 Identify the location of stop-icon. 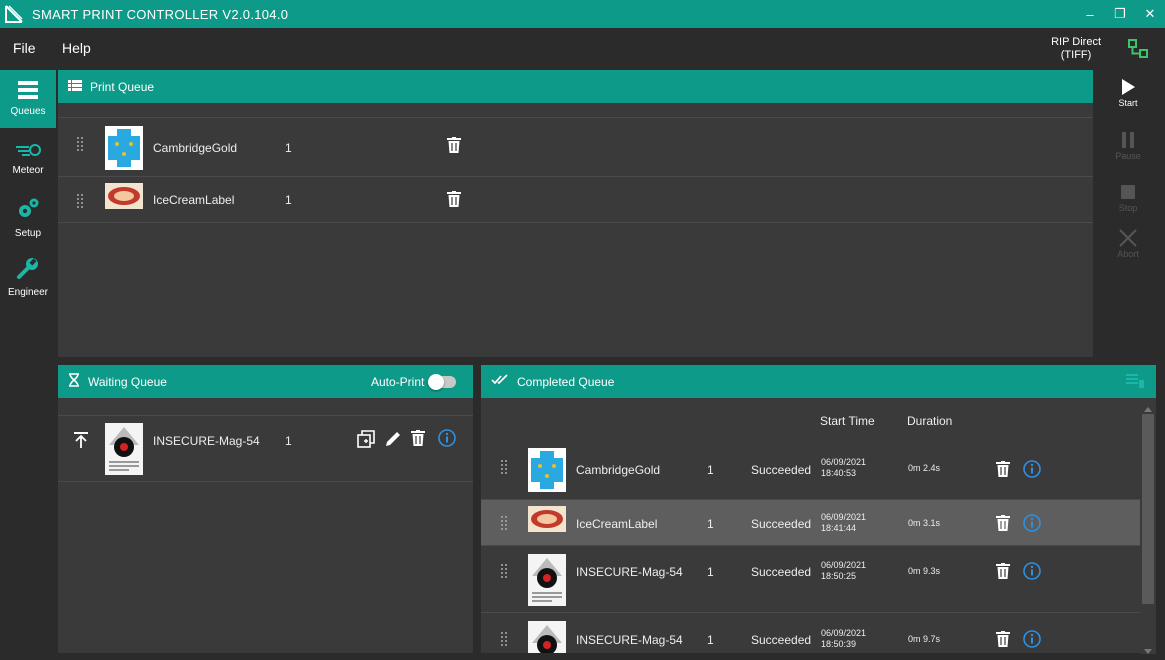
(1128, 193).